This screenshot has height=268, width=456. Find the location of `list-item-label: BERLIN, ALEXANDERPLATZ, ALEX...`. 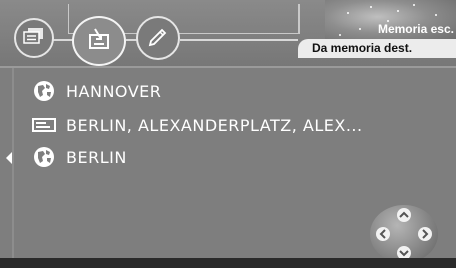

list-item-label: BERLIN, ALEXANDERPLATZ, ALEX... is located at coordinates (214, 125).